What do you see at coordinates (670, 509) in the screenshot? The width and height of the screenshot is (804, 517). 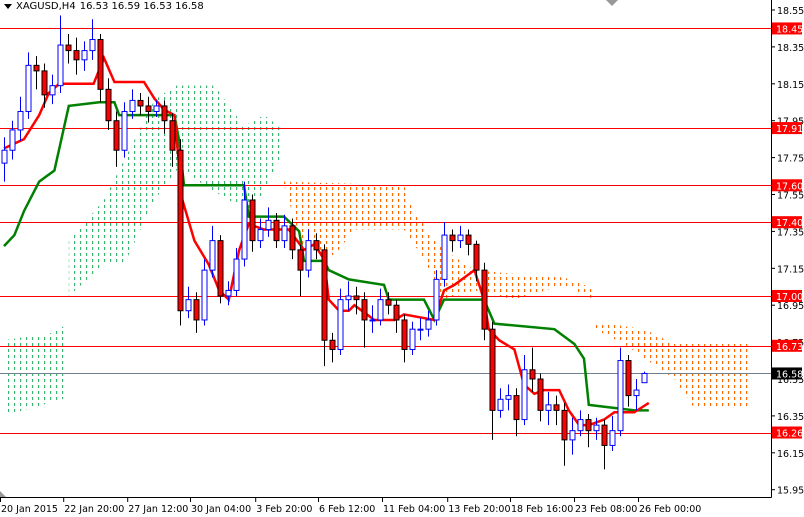 I see `x-tick-label: 26 Feb 00:00` at bounding box center [670, 509].